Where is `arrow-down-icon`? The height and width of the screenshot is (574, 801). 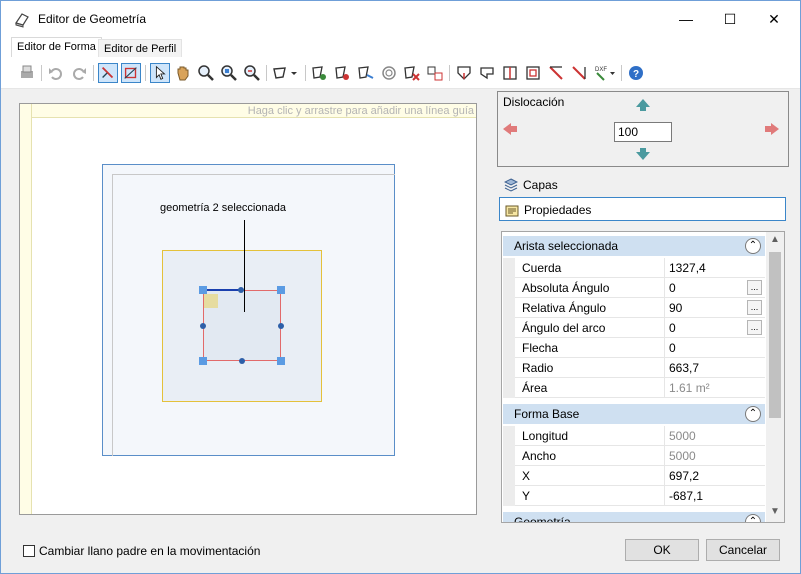
arrow-down-icon is located at coordinates (643, 154).